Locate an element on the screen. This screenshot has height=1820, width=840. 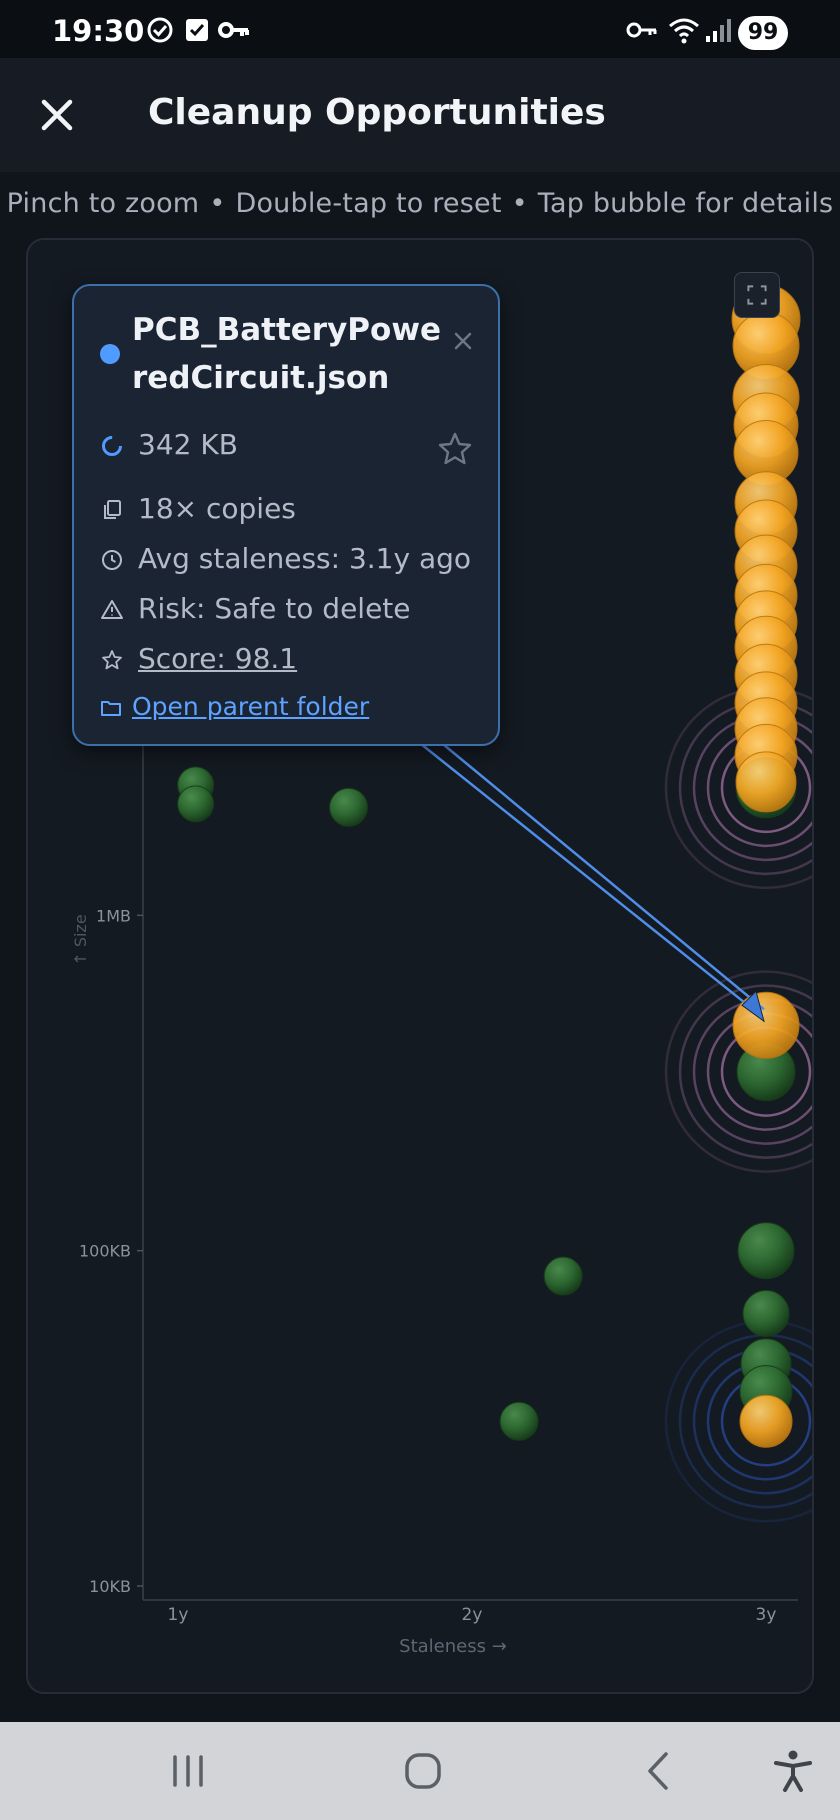
open-parent-folder-link: Open parent folder is located at coordinates (234, 706).